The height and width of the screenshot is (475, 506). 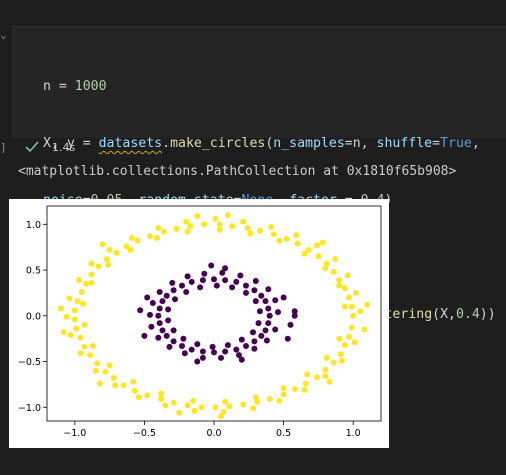 What do you see at coordinates (144, 433) in the screenshot?
I see `x-tick-label: −0.5` at bounding box center [144, 433].